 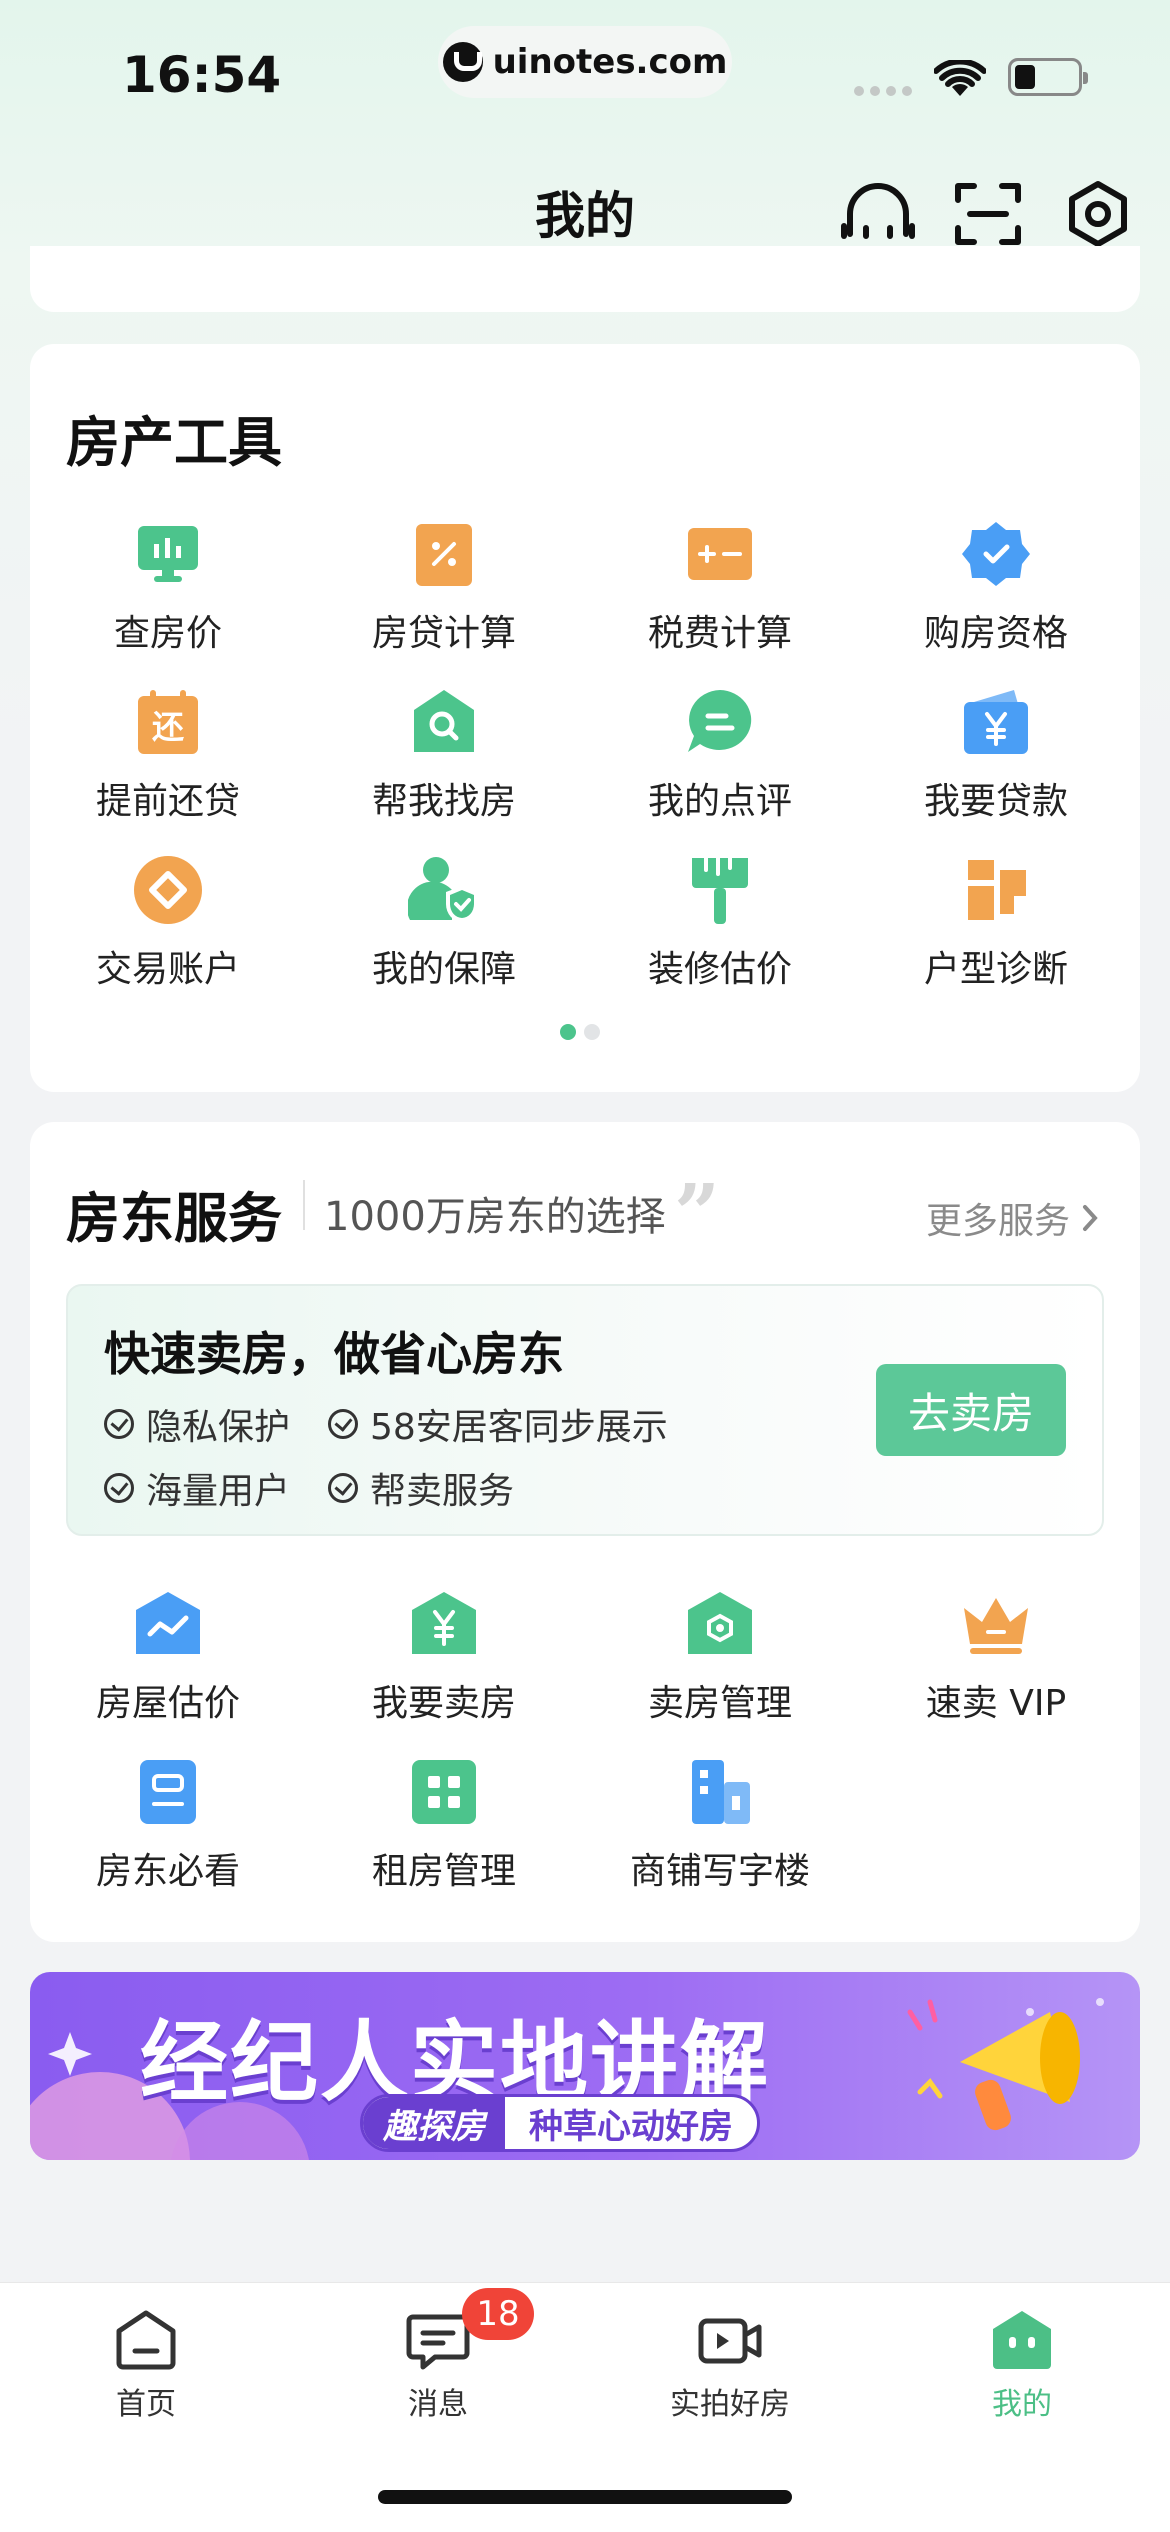 I want to click on promo-feature: 58安居客同步展示, so click(x=498, y=1424).